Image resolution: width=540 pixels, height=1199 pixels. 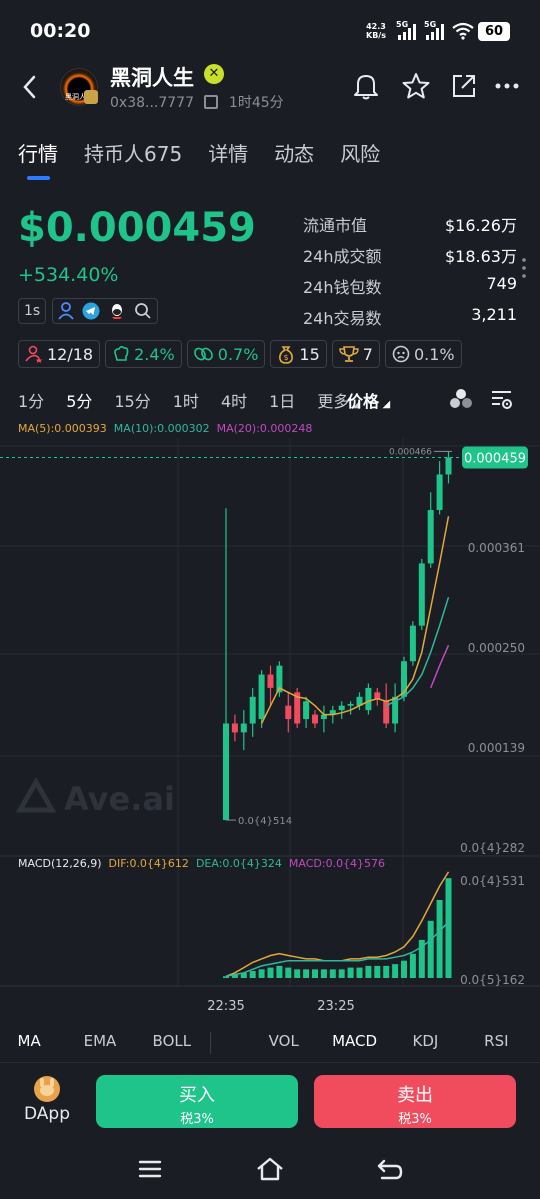 What do you see at coordinates (354, 1043) in the screenshot?
I see `ind-macd: MACD` at bounding box center [354, 1043].